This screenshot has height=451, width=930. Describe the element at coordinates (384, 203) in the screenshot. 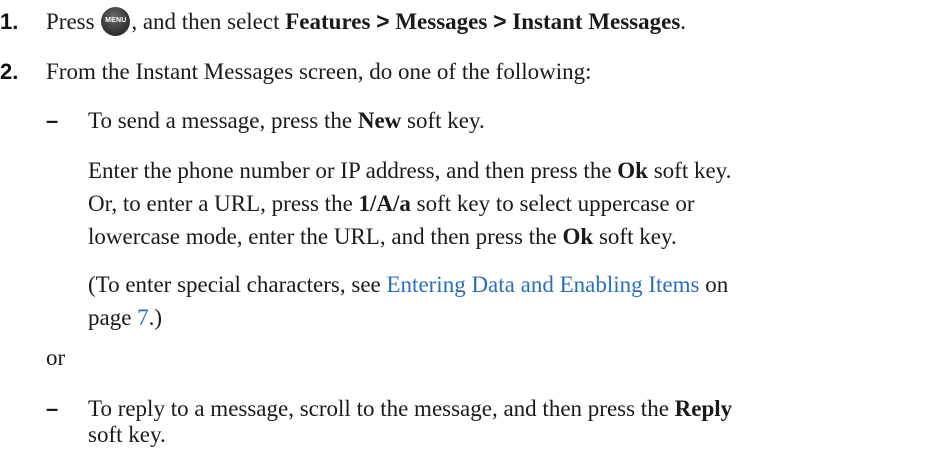

I see `soft-key-case: 1/A/a` at that location.